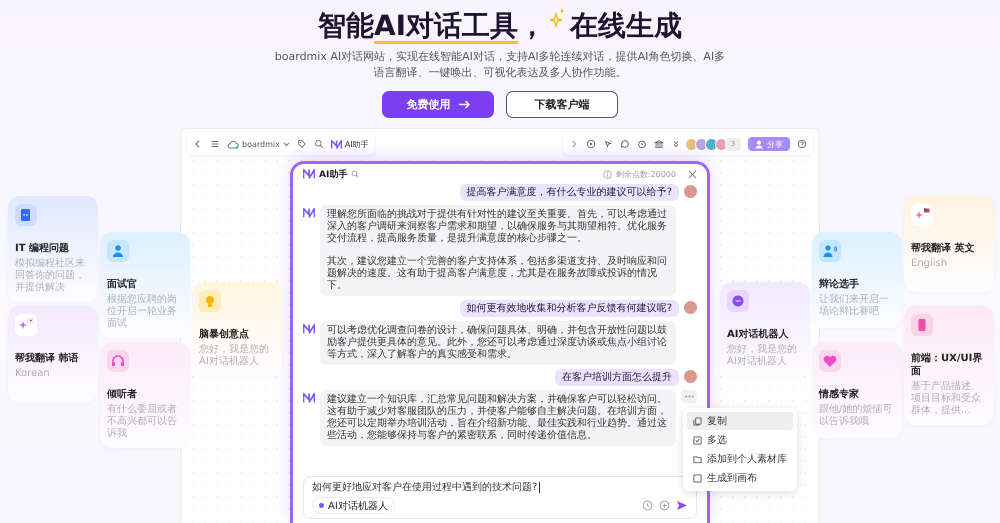 This screenshot has height=523, width=1000. Describe the element at coordinates (697, 440) in the screenshot. I see `checkbox-icon` at that location.